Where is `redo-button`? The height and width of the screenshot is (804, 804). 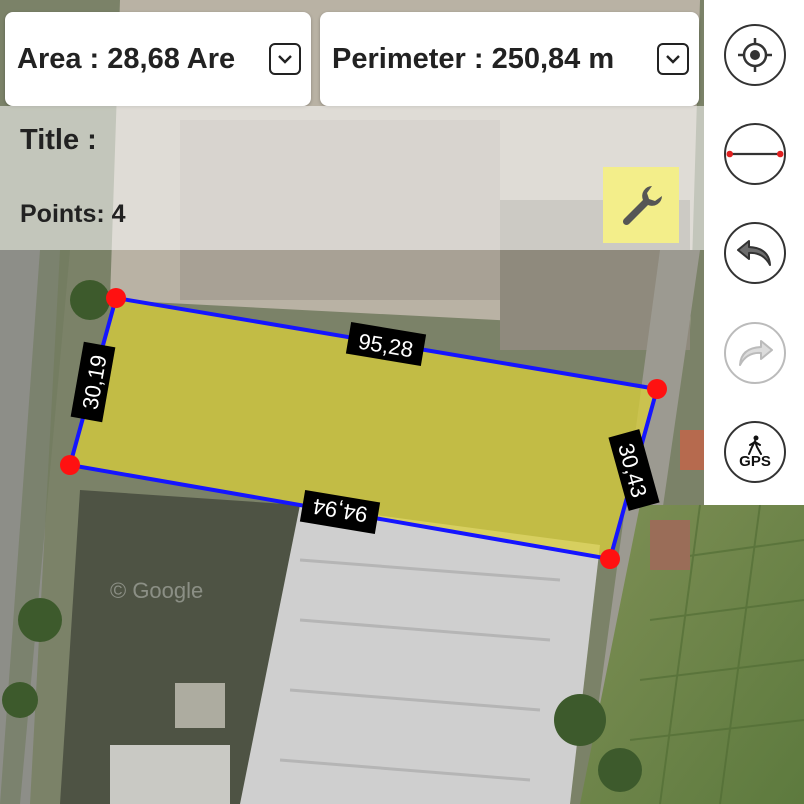
redo-button is located at coordinates (755, 353).